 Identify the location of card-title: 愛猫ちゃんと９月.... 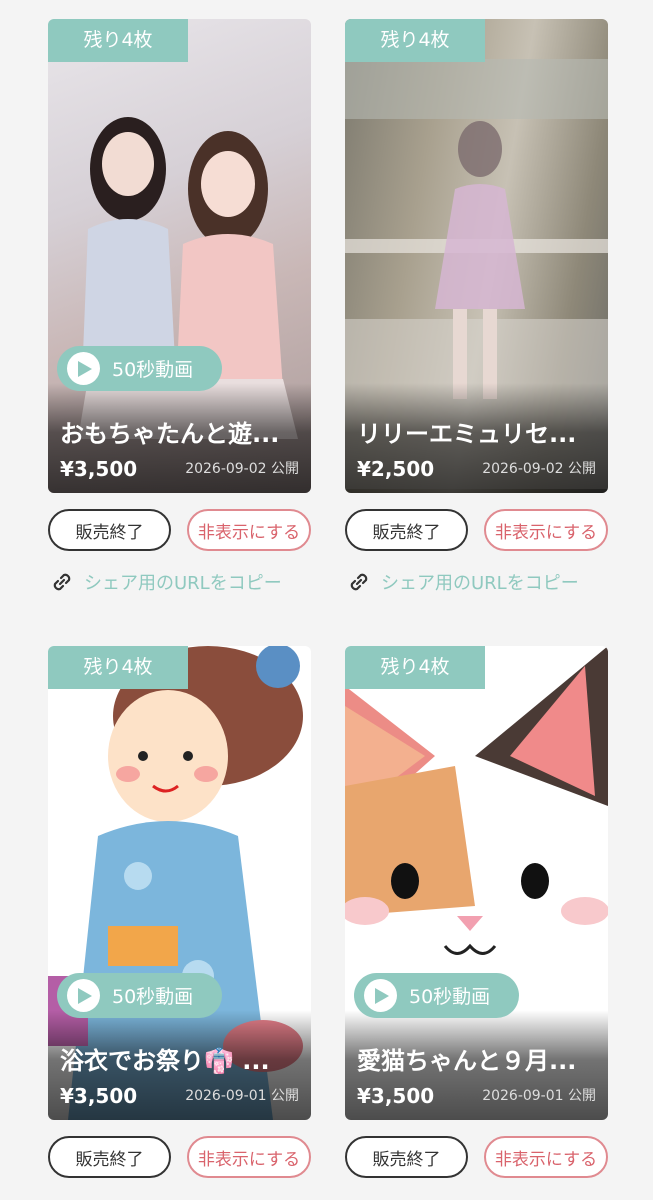
(467, 1061).